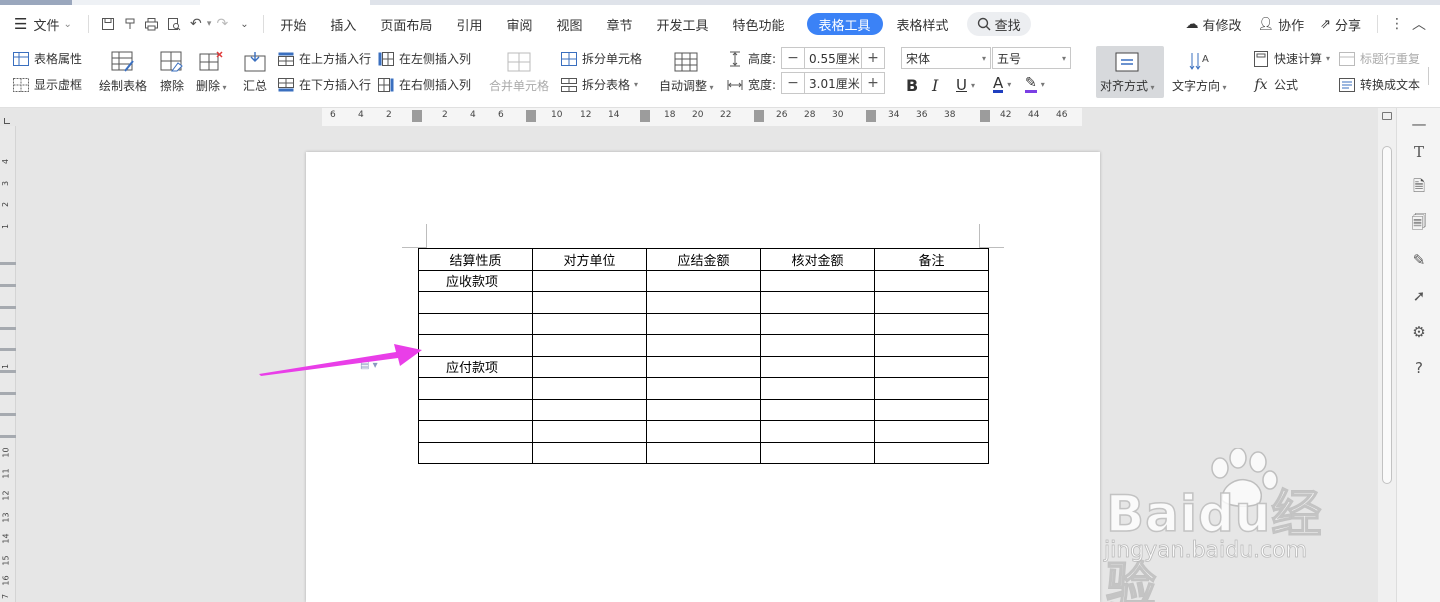 The image size is (1440, 602). What do you see at coordinates (1291, 58) in the screenshot?
I see `quick-calc-button: 快速计算 ▾` at bounding box center [1291, 58].